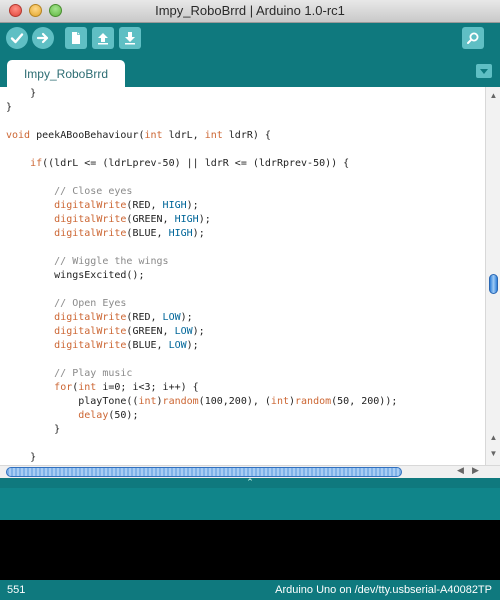  I want to click on console-splitter: ⌃, so click(250, 482).